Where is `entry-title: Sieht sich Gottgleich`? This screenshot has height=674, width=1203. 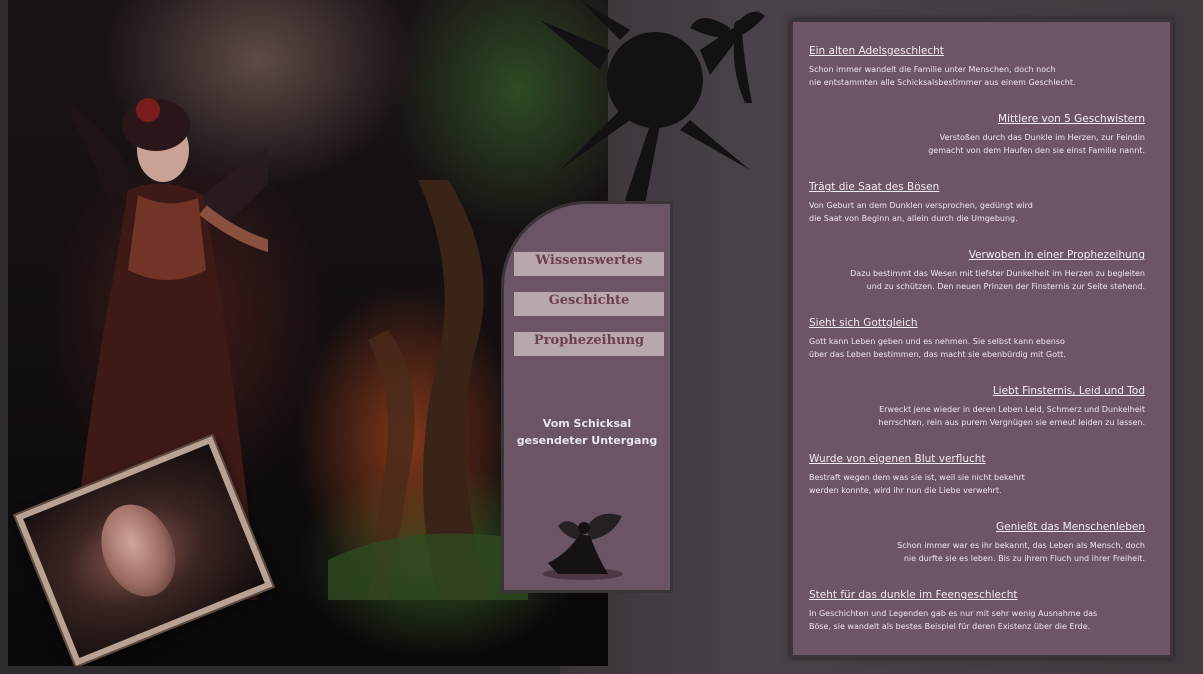 entry-title: Sieht sich Gottgleich is located at coordinates (863, 323).